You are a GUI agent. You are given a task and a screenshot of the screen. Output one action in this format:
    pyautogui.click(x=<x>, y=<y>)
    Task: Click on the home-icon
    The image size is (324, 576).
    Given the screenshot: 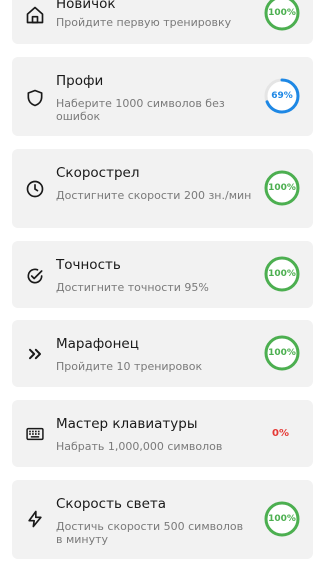 What is the action you would take?
    pyautogui.click(x=35, y=15)
    